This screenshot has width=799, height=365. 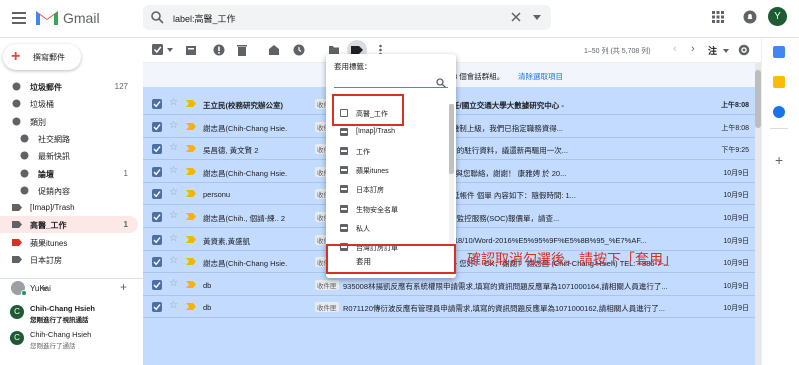 I want to click on snooze-icon, so click(x=299, y=50).